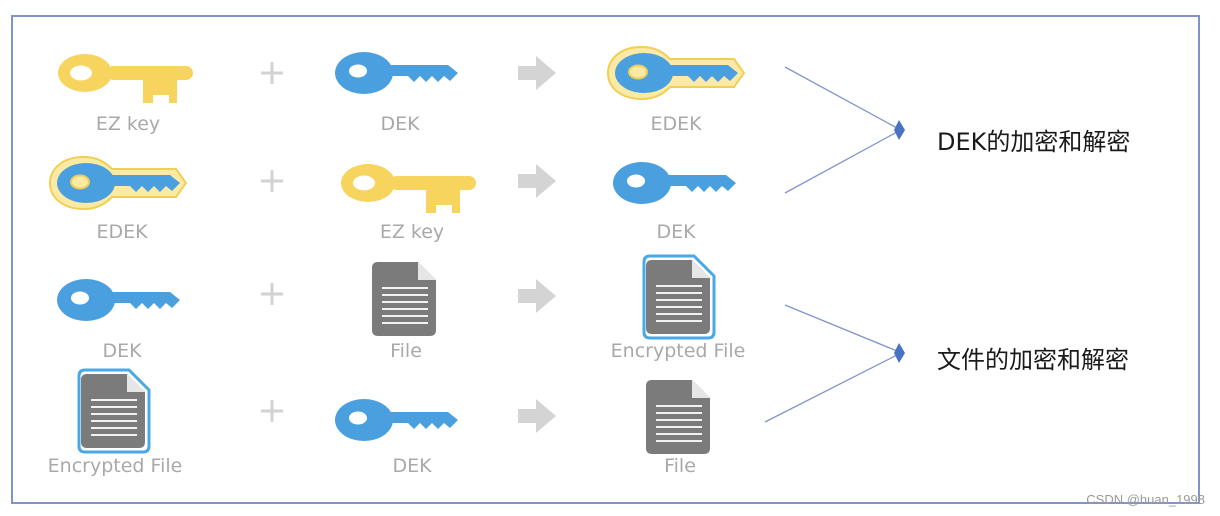 This screenshot has height=516, width=1220. I want to click on row-encrypted-file-plus-dek: Encrypted File DEK File, so click(379, 423).